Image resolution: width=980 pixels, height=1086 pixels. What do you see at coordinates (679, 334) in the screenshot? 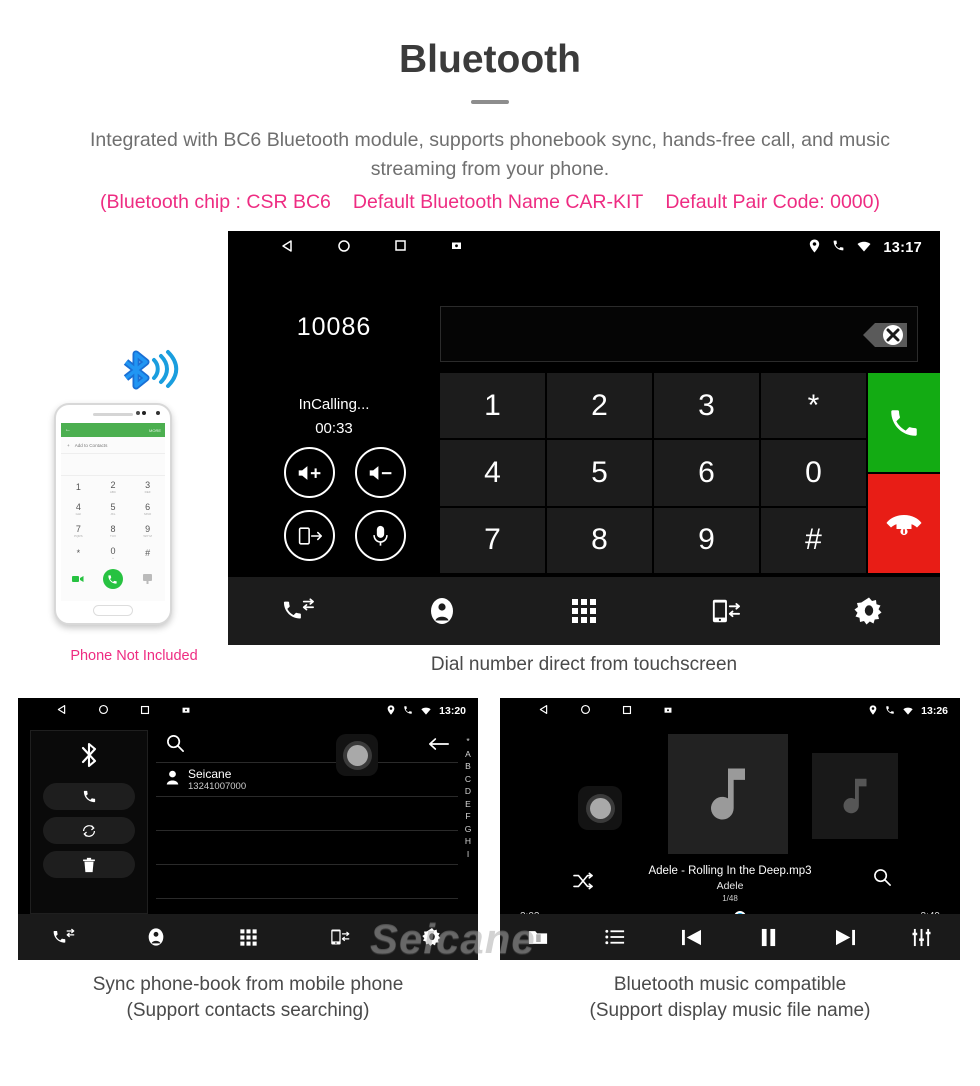
I see `dial-input-field` at bounding box center [679, 334].